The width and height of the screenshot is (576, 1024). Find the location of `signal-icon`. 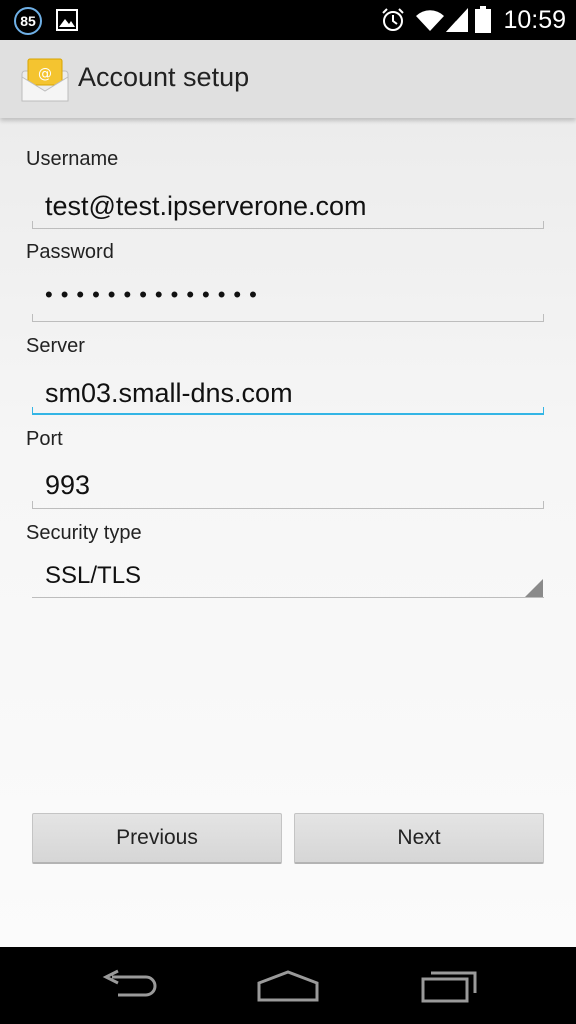

signal-icon is located at coordinates (457, 20).